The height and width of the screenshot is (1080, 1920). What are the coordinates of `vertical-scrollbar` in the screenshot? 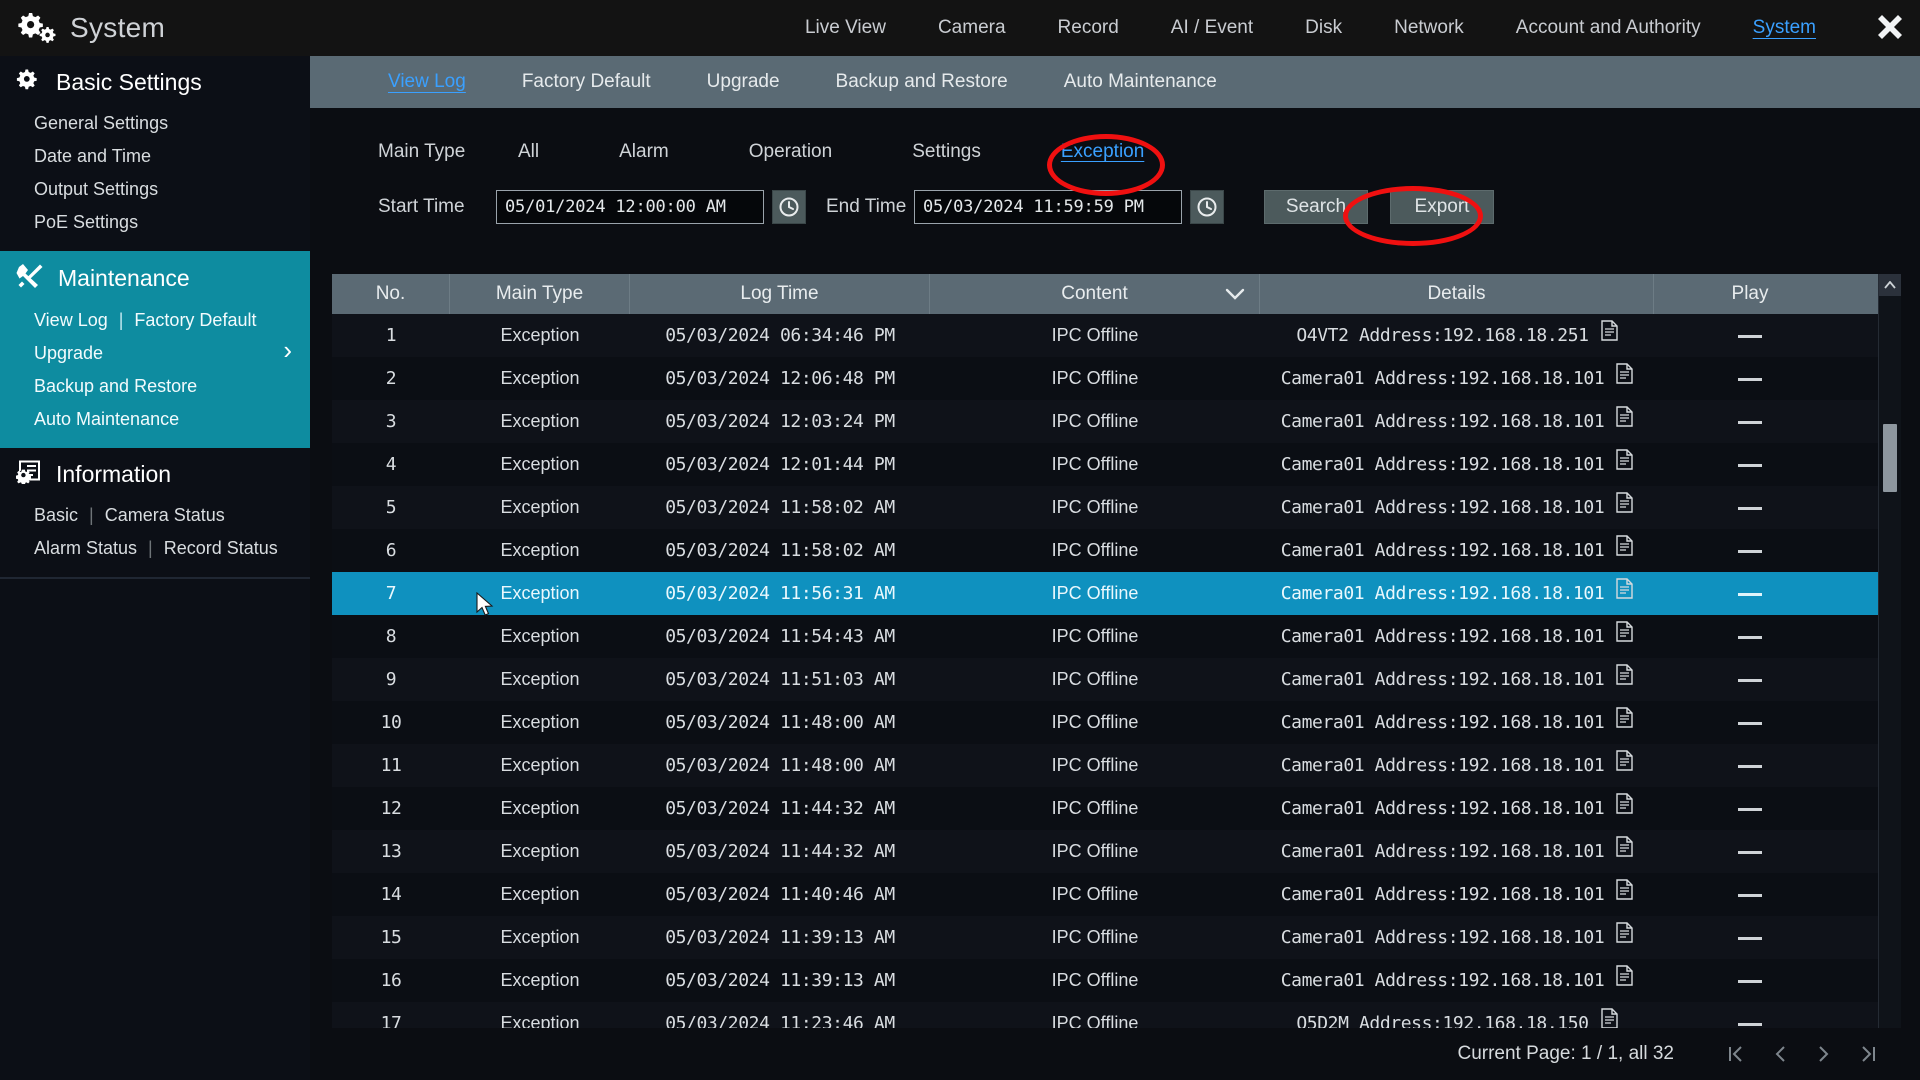 It's located at (1889, 669).